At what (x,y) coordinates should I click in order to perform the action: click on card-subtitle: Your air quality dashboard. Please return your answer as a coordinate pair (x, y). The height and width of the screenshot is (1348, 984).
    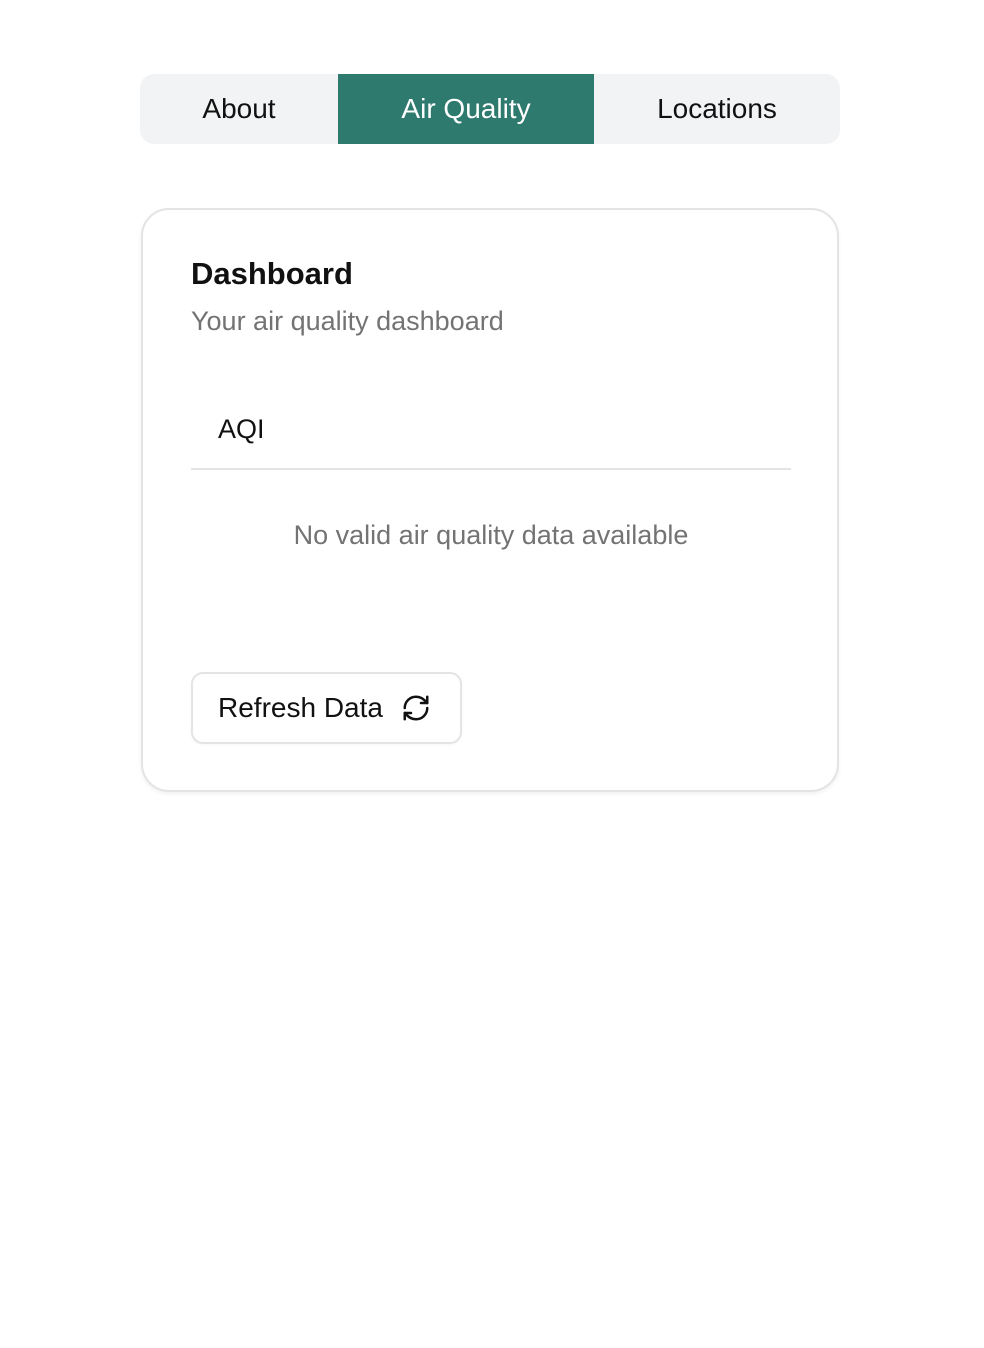
    Looking at the image, I should click on (347, 321).